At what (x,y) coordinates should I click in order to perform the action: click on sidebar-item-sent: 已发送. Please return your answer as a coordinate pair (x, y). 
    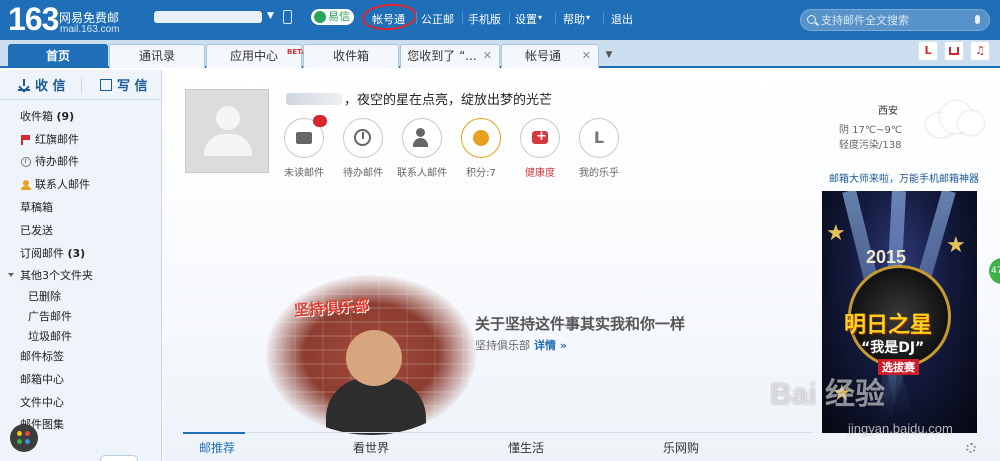
    Looking at the image, I should click on (80, 231).